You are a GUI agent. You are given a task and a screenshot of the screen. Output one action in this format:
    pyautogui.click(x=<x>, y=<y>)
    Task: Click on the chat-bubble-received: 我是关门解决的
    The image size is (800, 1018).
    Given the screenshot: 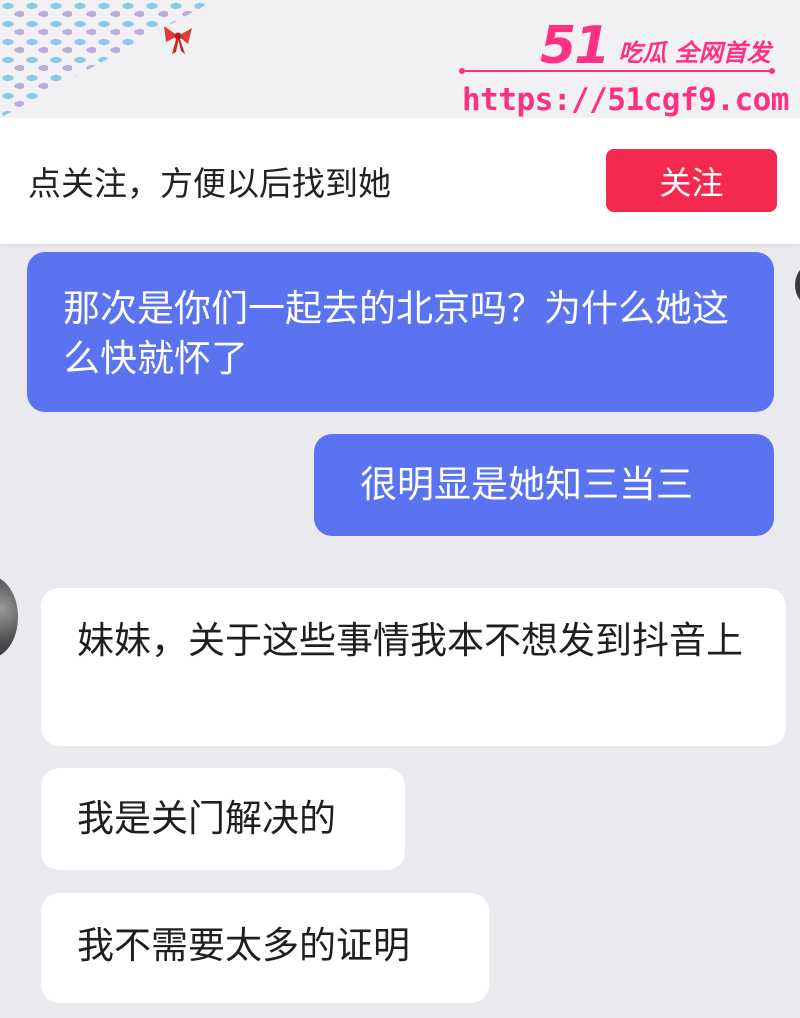 What is the action you would take?
    pyautogui.click(x=223, y=819)
    